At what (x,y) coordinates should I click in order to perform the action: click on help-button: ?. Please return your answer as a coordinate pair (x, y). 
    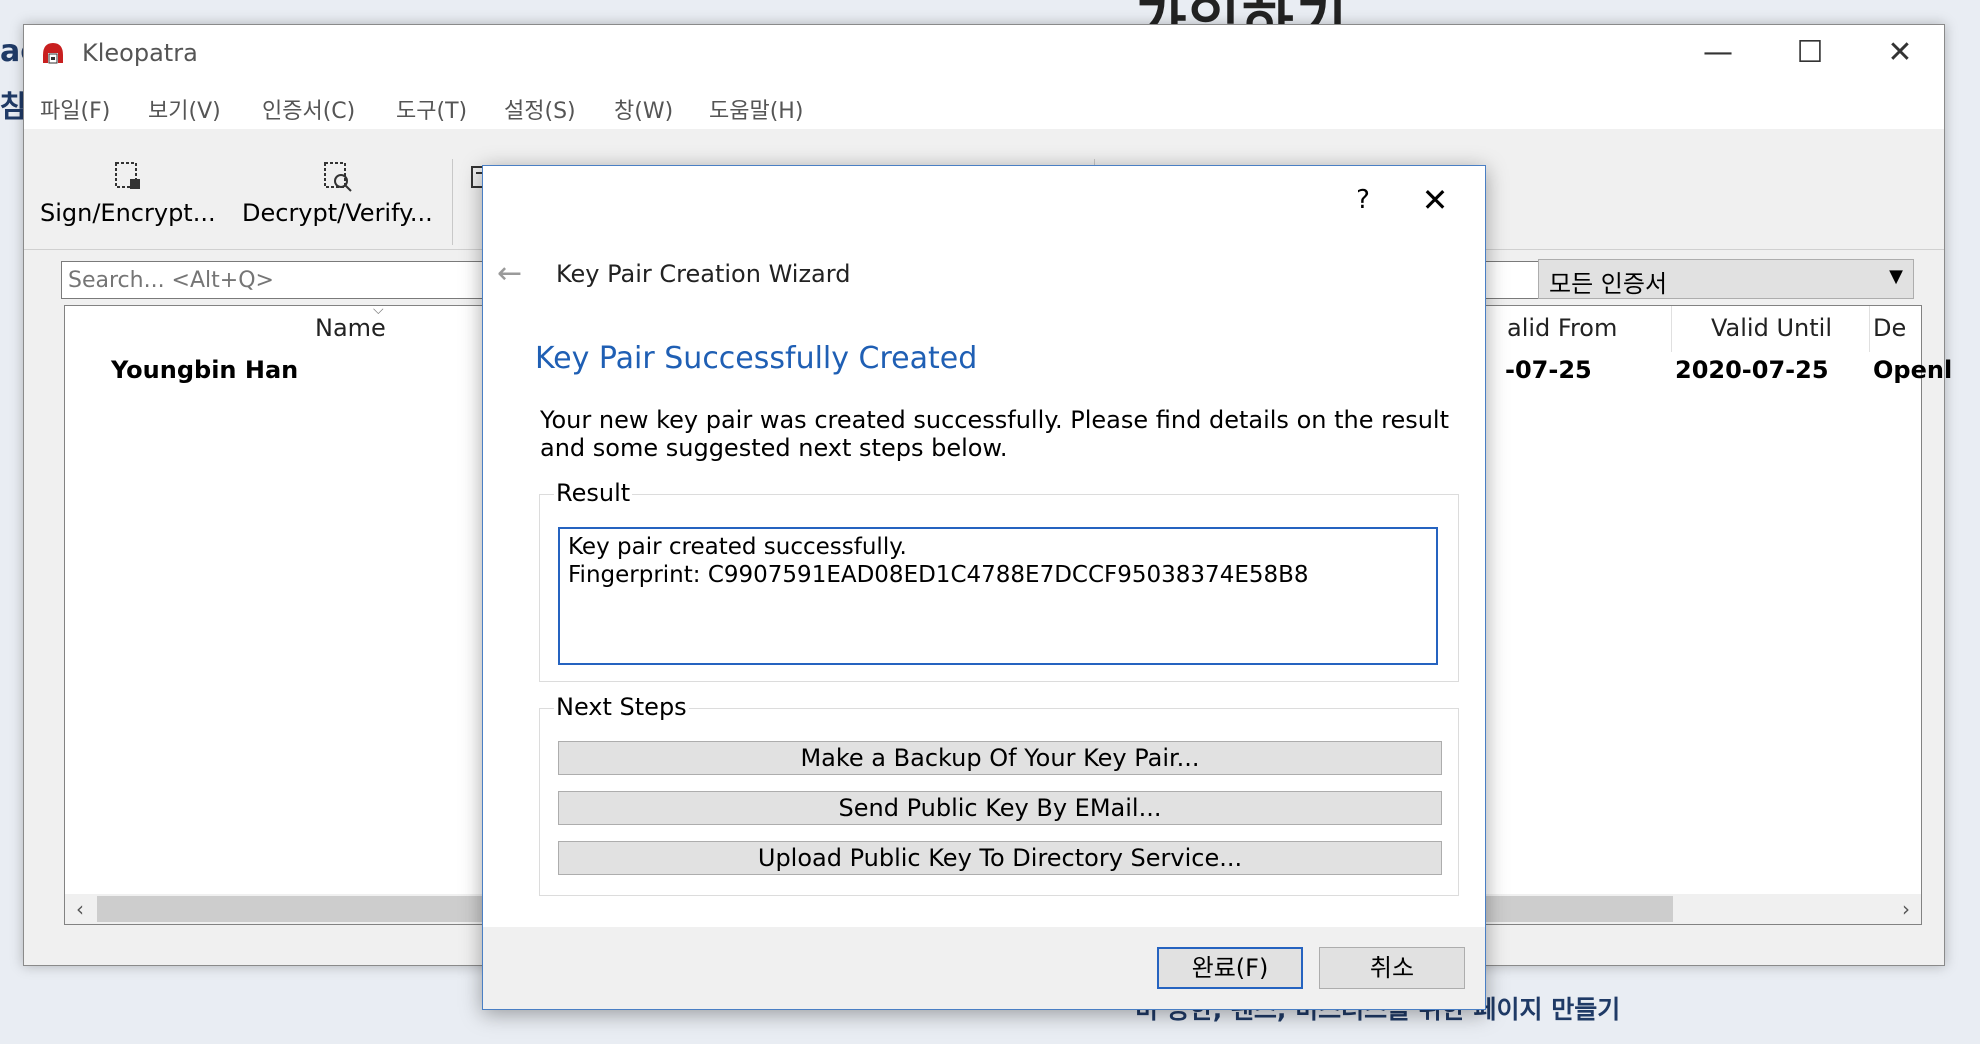
    Looking at the image, I should click on (1363, 200).